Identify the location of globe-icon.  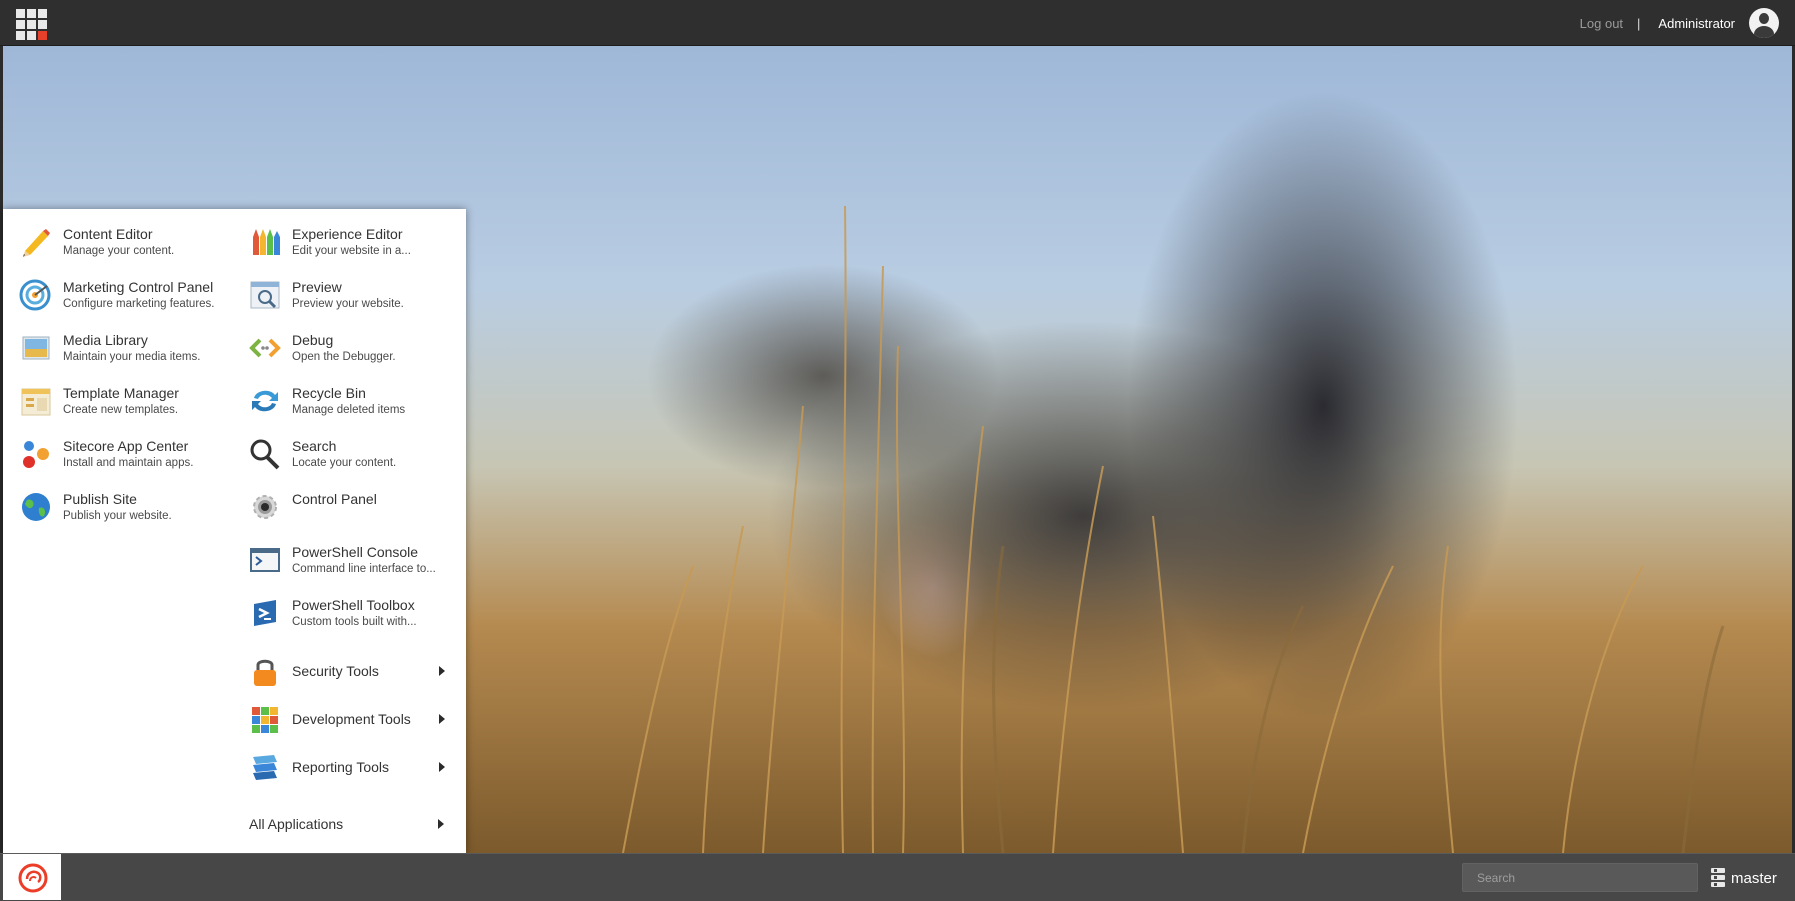
(36, 507).